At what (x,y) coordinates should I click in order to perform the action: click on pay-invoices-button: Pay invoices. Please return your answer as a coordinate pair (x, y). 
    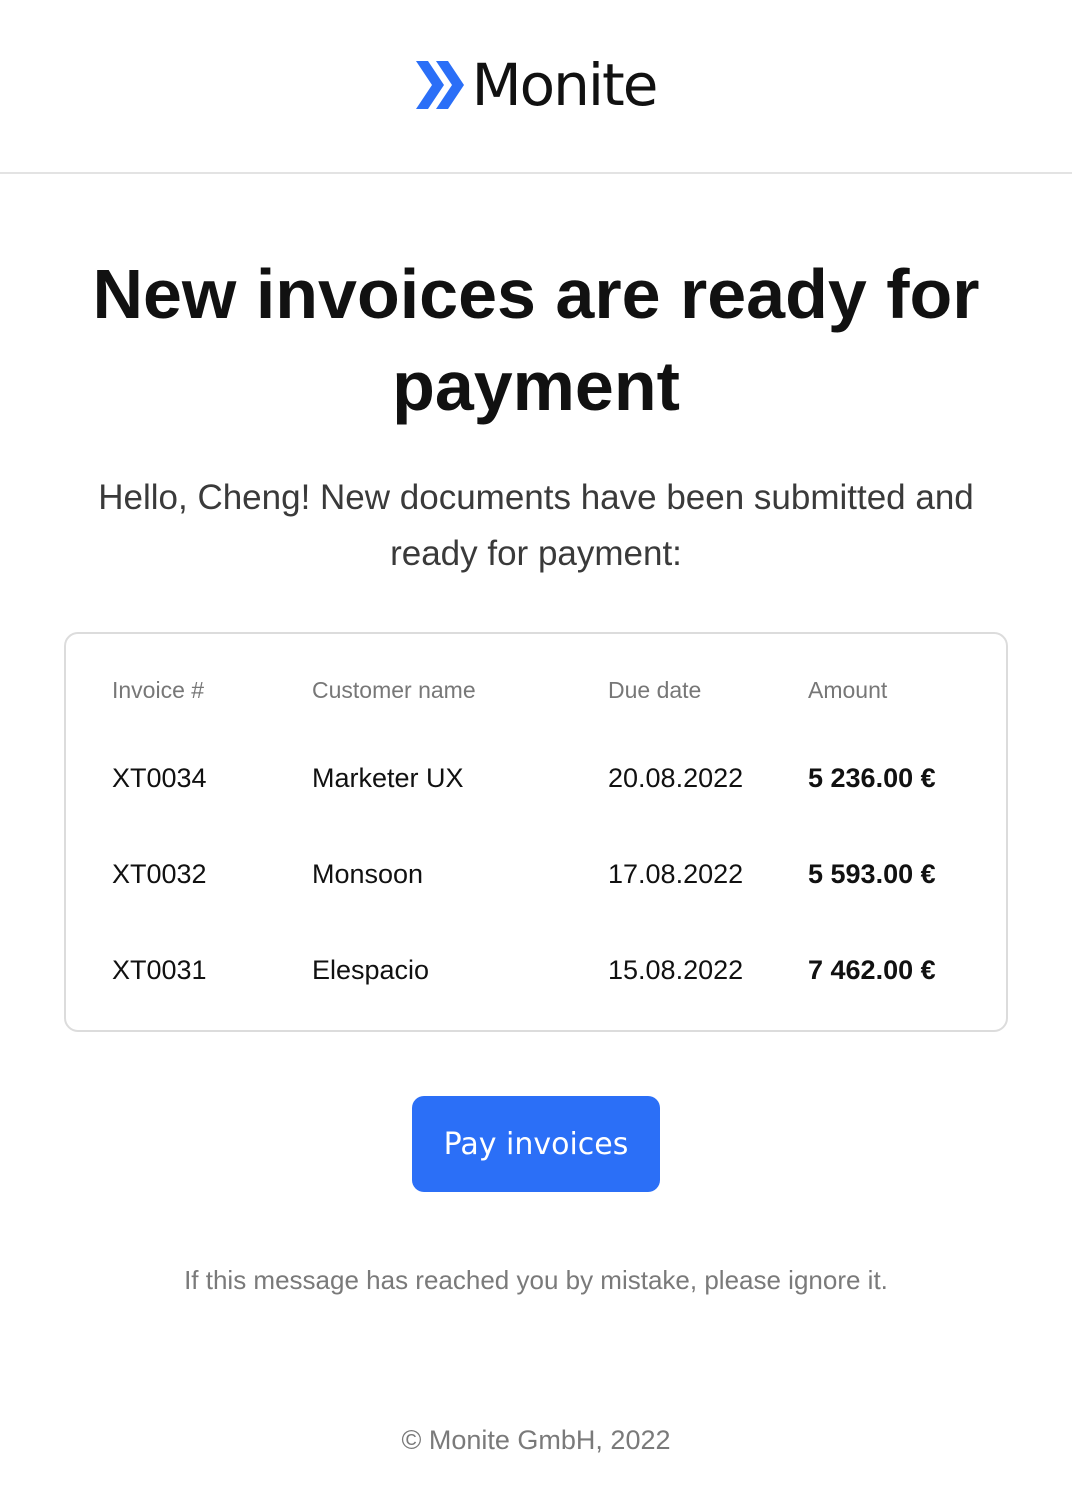
    Looking at the image, I should click on (536, 1144).